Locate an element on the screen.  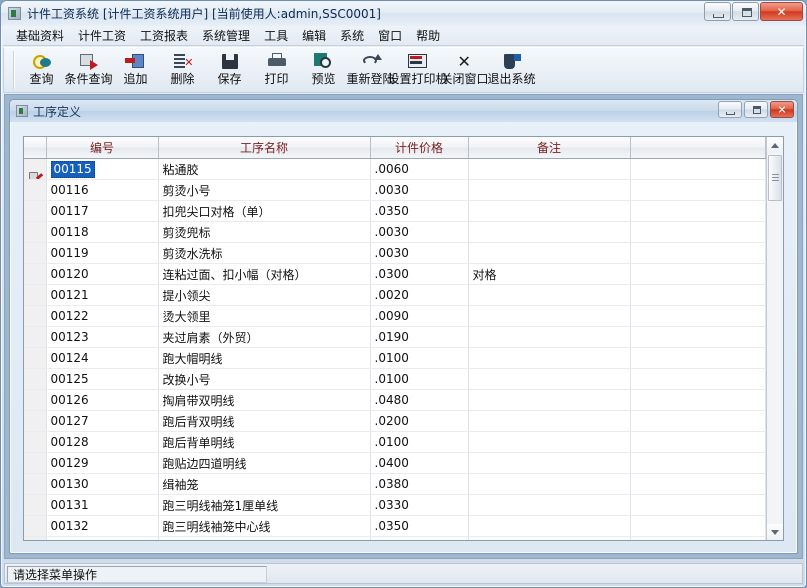
menu-item-window: 窗口 is located at coordinates (390, 35).